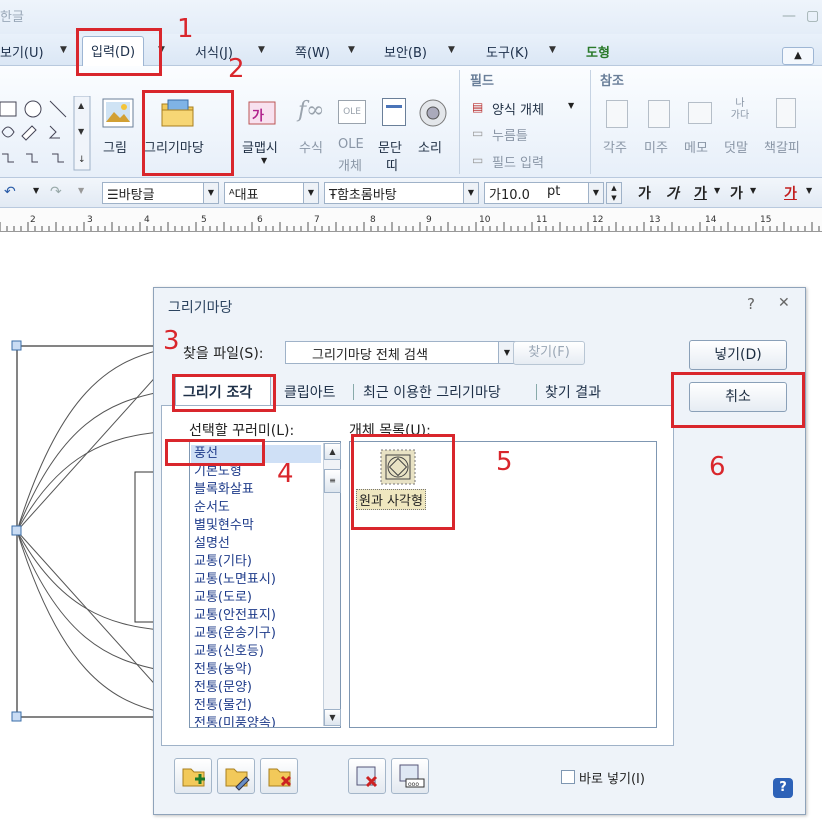  What do you see at coordinates (510, 134) in the screenshot?
I see `ribbon-click-here-label: 누름틀` at bounding box center [510, 134].